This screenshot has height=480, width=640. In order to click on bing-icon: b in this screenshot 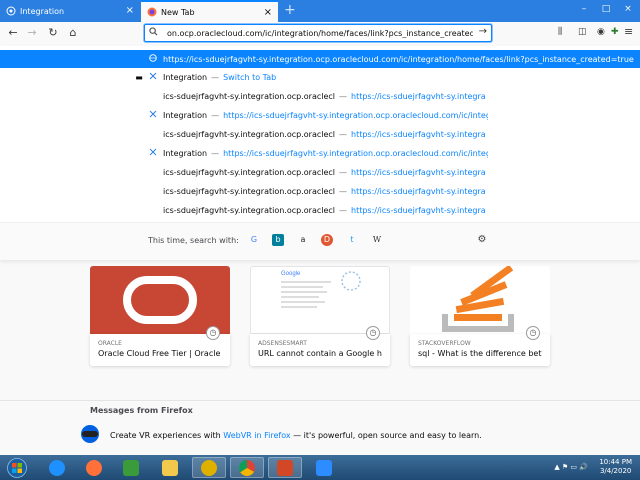, I will do `click(278, 240)`.